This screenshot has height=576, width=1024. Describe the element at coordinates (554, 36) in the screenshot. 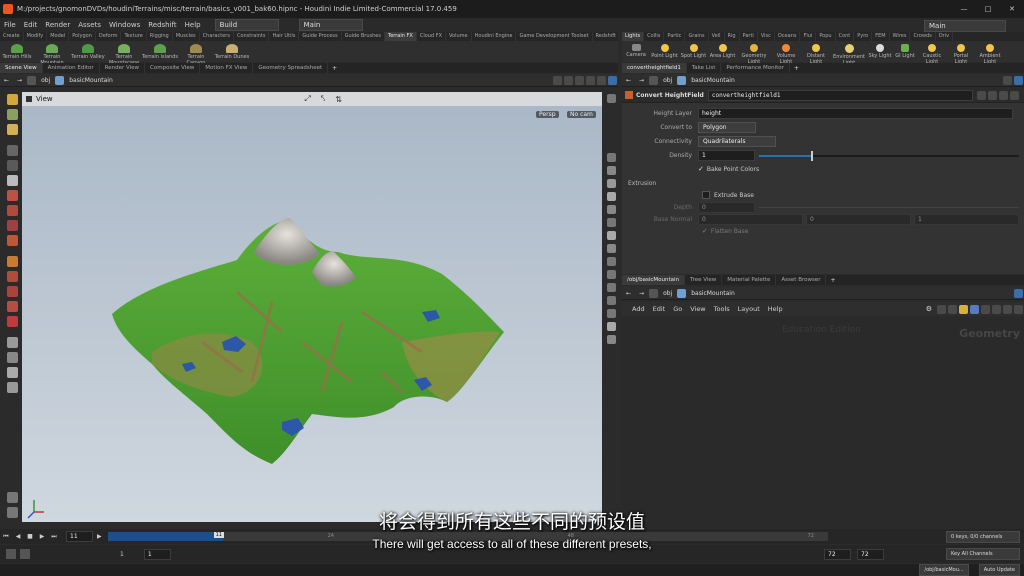

I see `shelf-tab-game-dev: Game Development Toolset` at that location.